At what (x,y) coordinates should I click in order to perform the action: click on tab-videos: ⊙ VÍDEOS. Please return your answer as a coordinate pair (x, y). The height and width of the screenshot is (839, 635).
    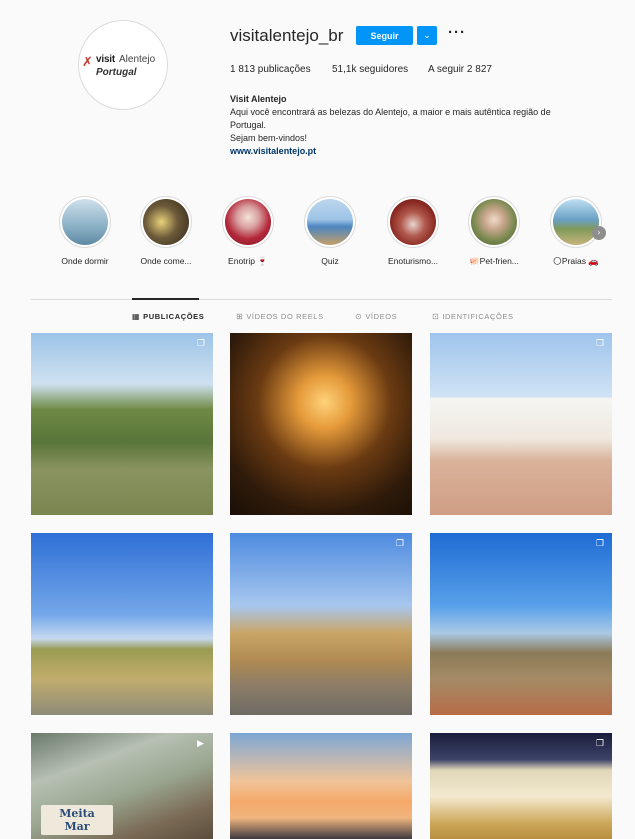
    Looking at the image, I should click on (376, 316).